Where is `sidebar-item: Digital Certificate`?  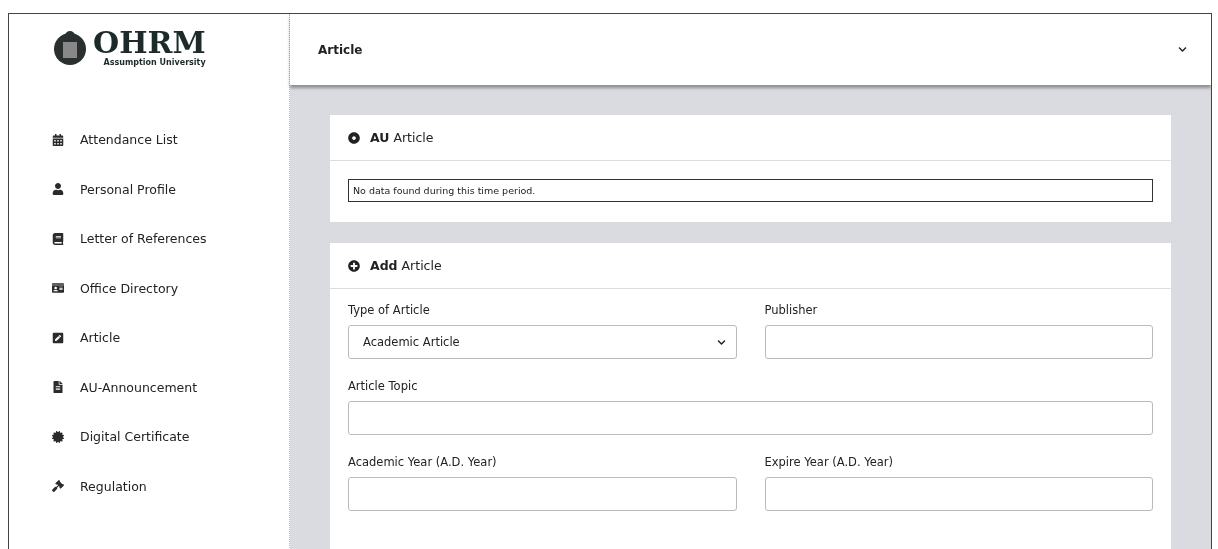
sidebar-item: Digital Certificate is located at coordinates (149, 437).